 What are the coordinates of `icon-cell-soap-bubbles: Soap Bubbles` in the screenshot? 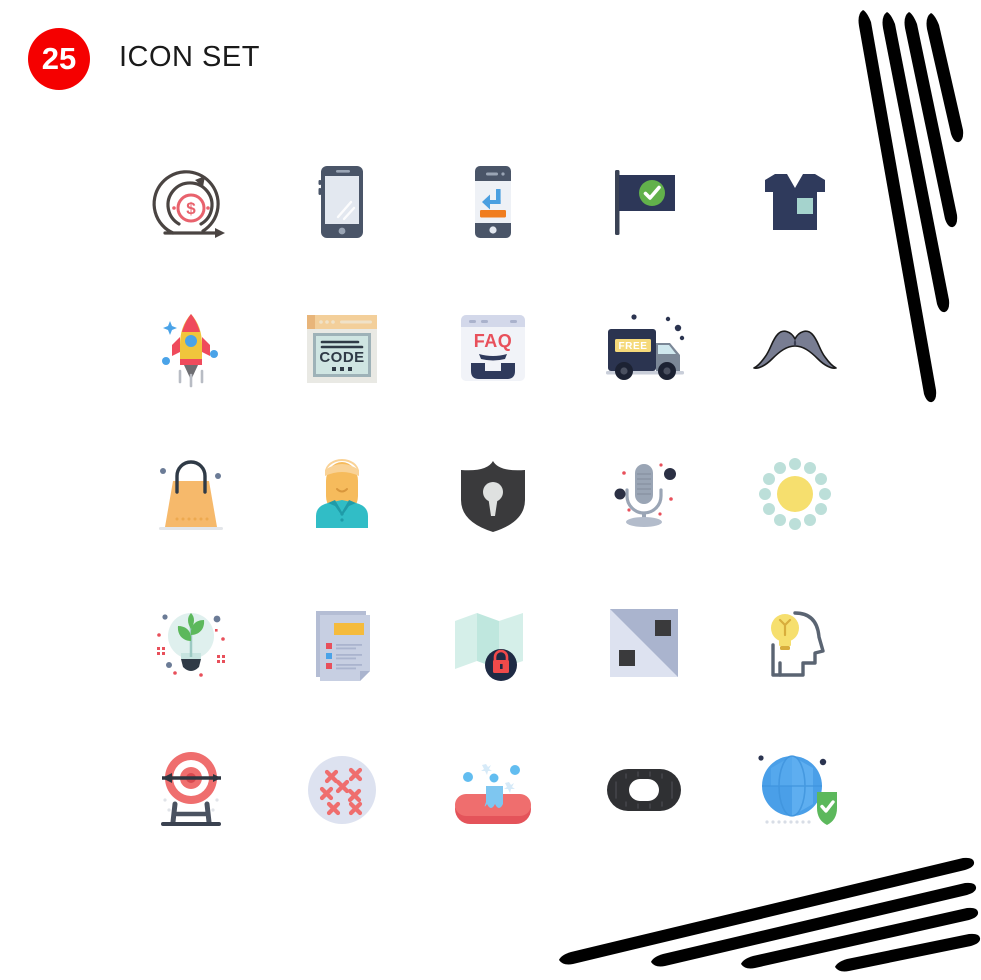 It's located at (492, 789).